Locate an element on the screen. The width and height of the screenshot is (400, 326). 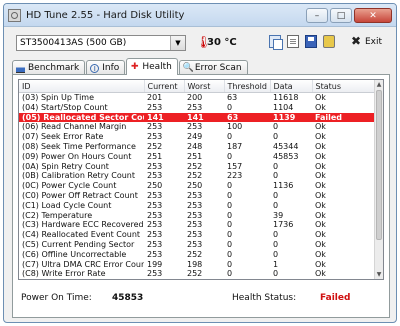
app-icon is located at coordinates (14, 15).